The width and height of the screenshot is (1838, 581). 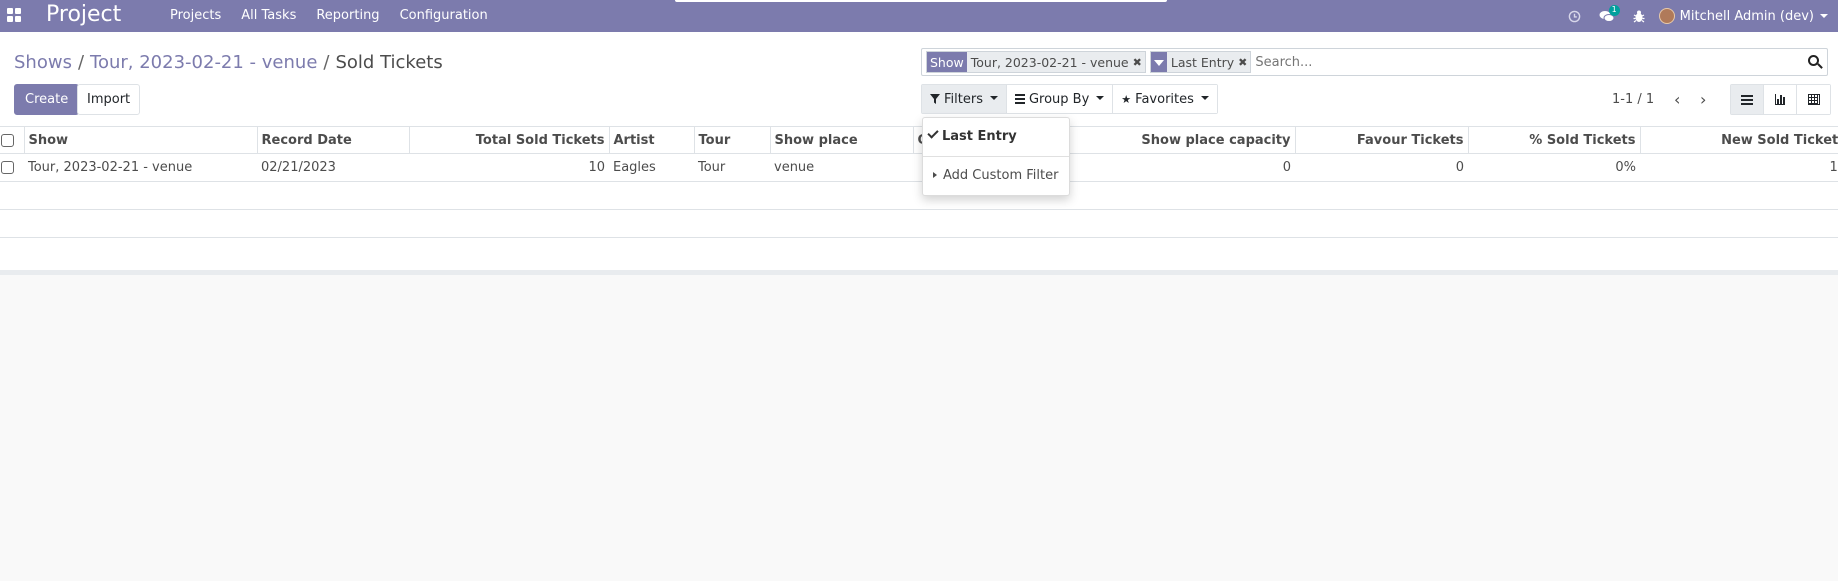 I want to click on column-show-place: Show place, so click(x=841, y=140).